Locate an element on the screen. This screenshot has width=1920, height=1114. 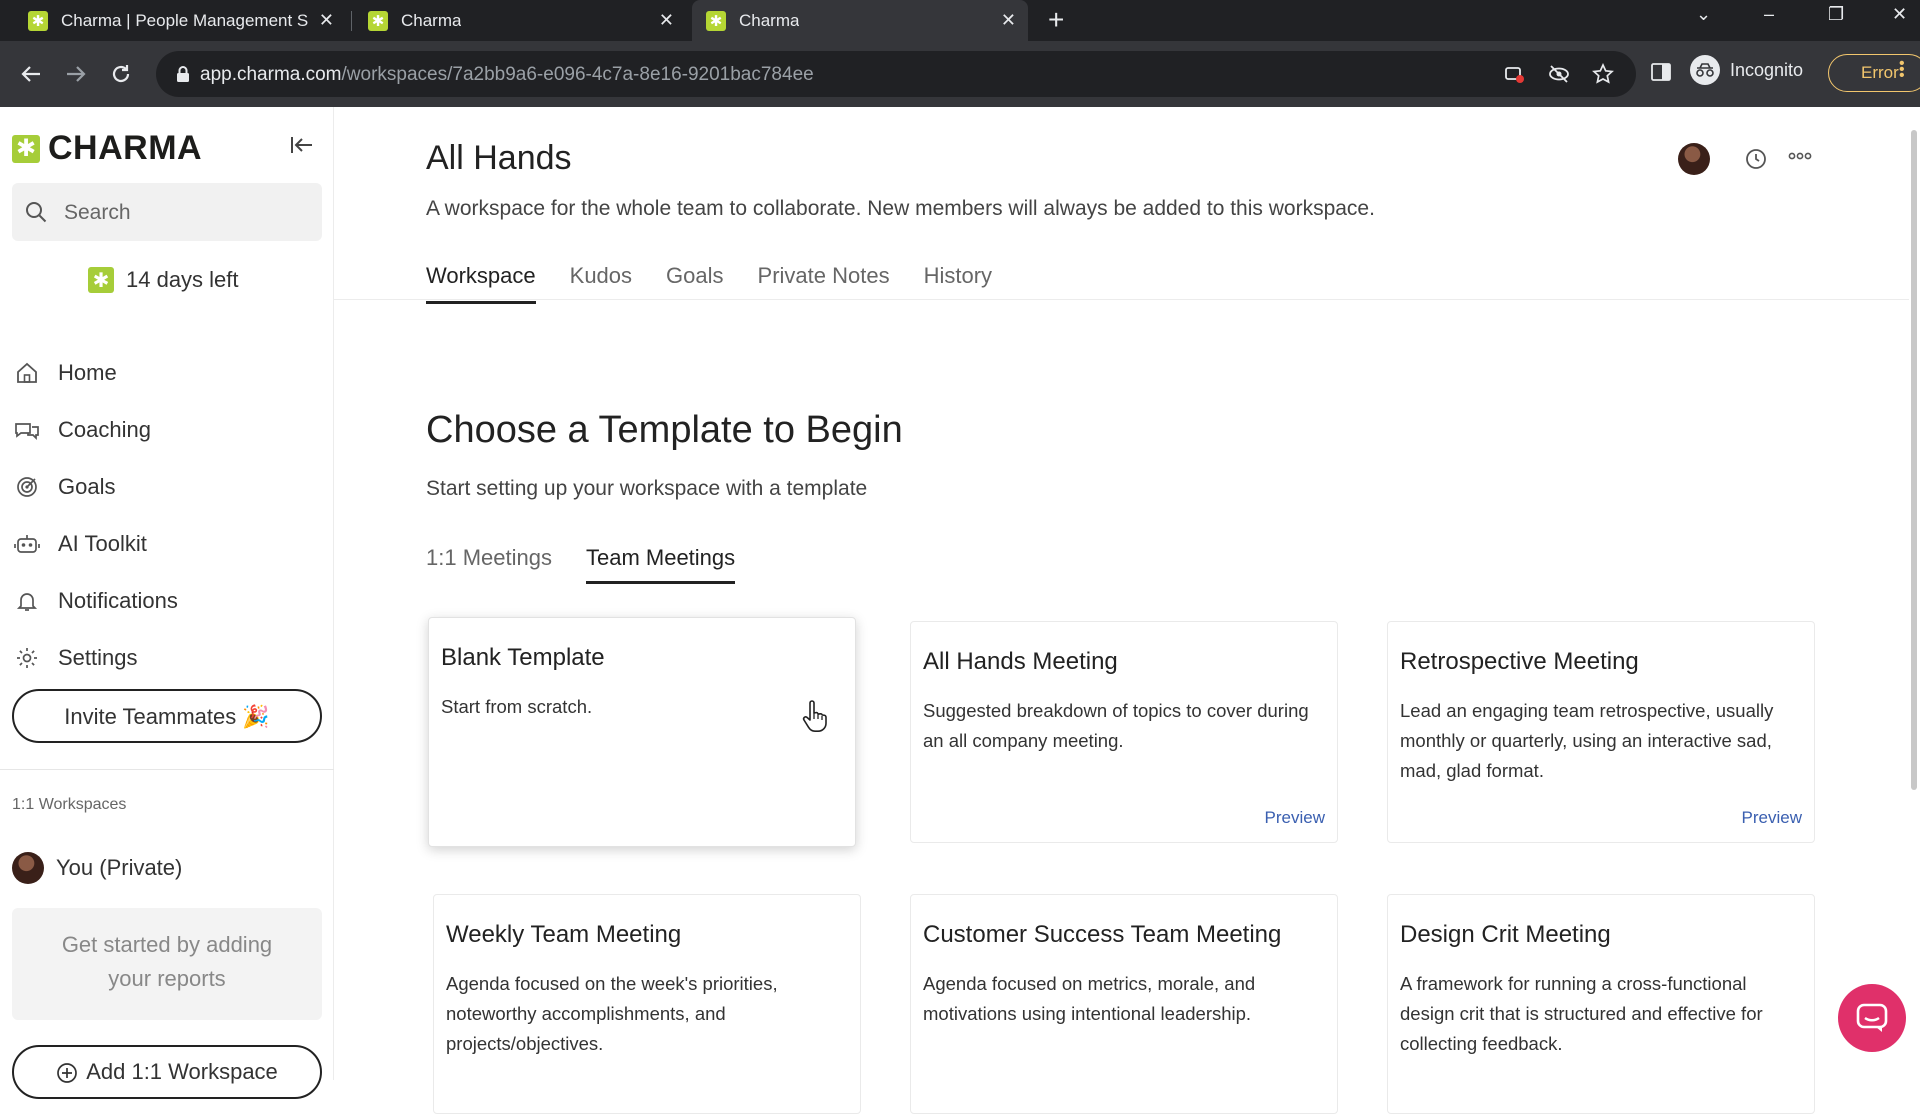
home-icon is located at coordinates (27, 373).